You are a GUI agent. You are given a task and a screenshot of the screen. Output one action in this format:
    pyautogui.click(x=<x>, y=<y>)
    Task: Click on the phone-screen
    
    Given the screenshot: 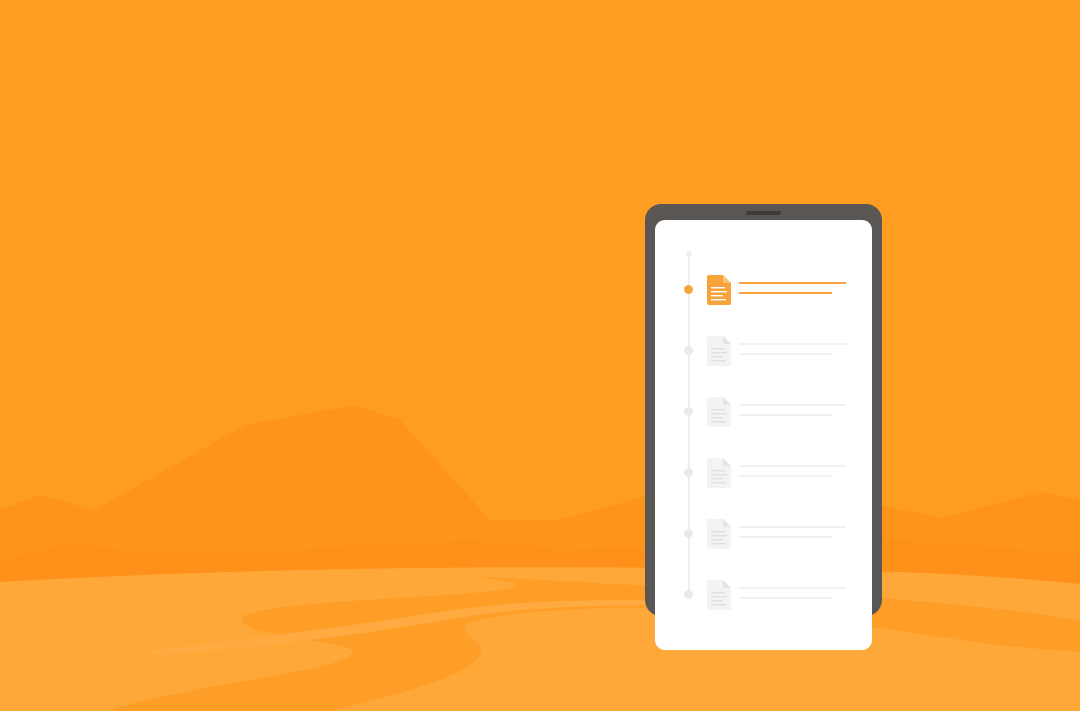 What is the action you would take?
    pyautogui.click(x=763, y=435)
    